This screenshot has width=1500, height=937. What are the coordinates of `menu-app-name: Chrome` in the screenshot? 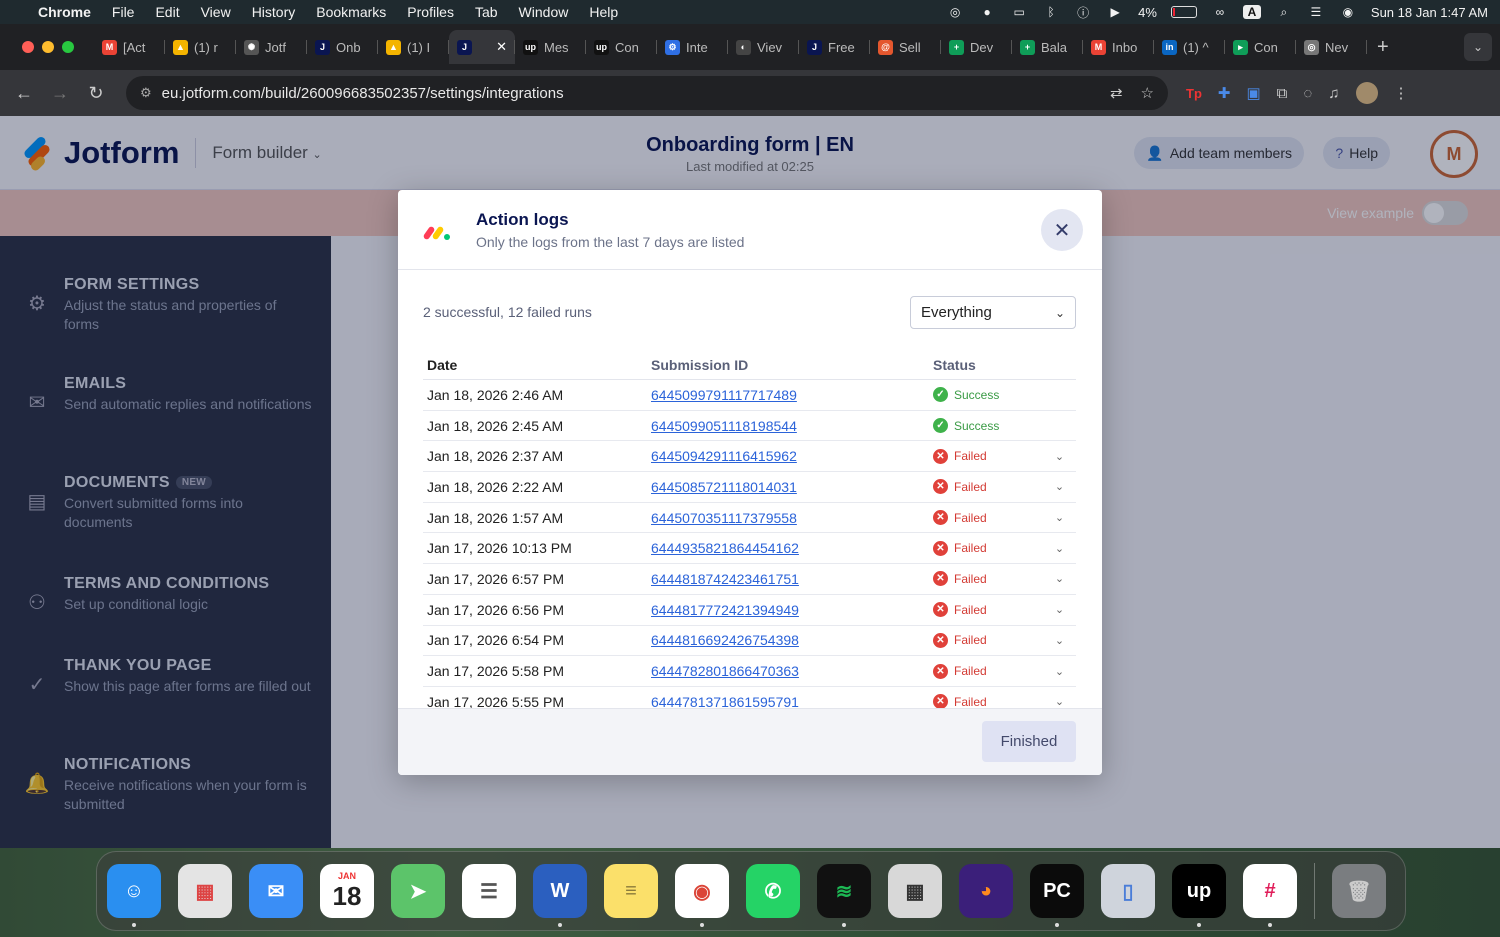 It's located at (64, 12).